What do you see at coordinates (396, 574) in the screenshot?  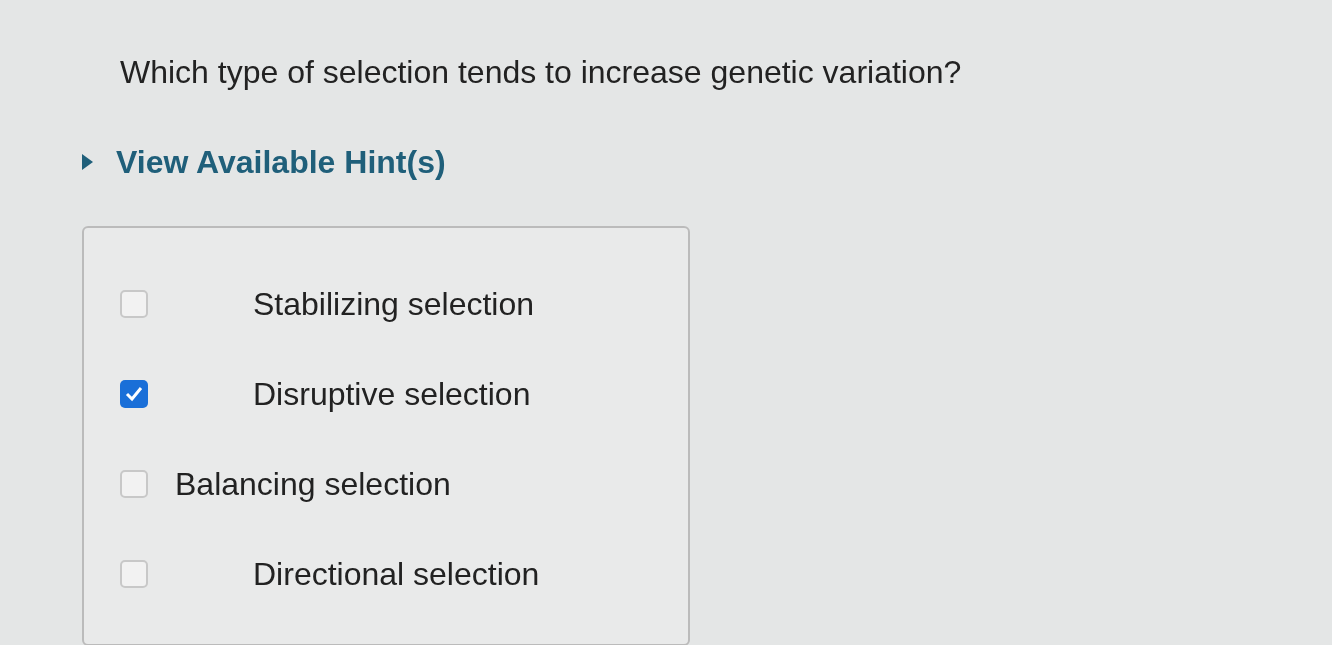 I see `option-label: Directional selection` at bounding box center [396, 574].